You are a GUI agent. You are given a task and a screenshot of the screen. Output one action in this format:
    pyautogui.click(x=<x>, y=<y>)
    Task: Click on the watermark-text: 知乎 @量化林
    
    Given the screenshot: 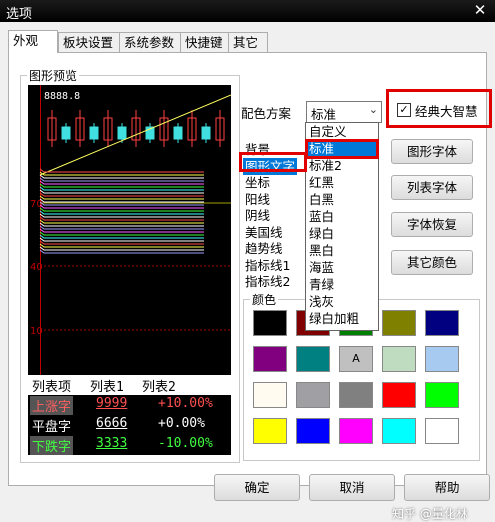 What is the action you would take?
    pyautogui.click(x=430, y=514)
    